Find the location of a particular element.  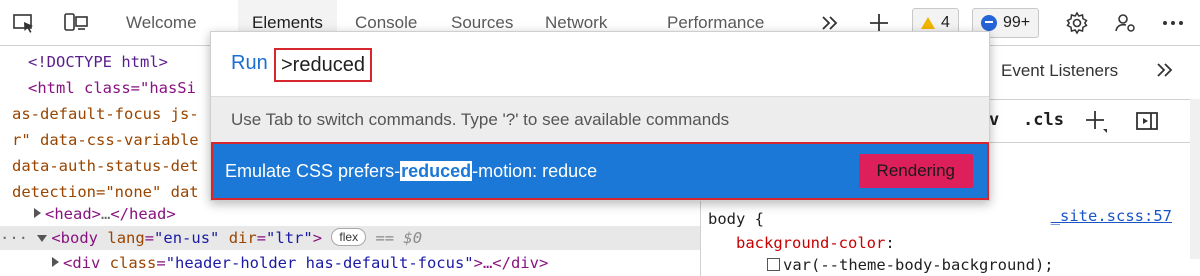

dom-html-open: <html class="hasSi is located at coordinates (112, 88).